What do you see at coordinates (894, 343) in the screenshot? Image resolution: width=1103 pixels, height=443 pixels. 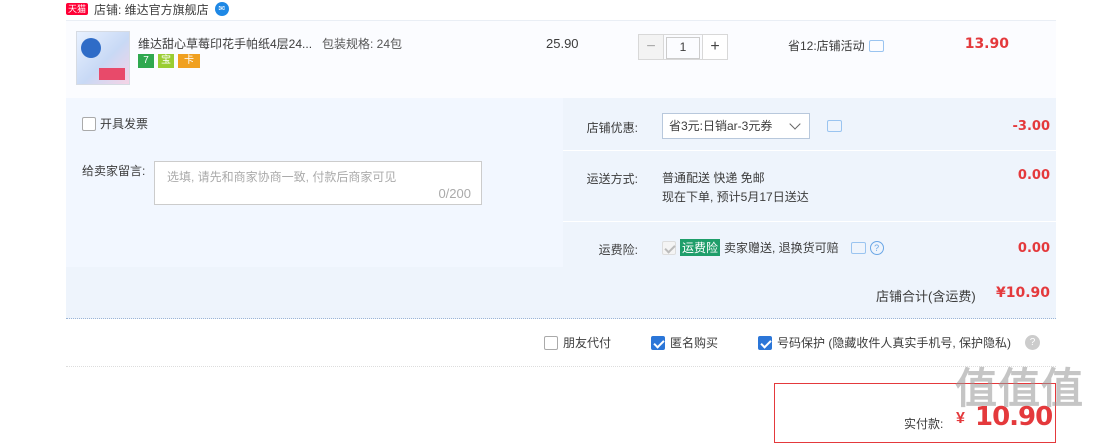 I see `number-protection-label: 号码保护 (隐藏收件人真实手机号, 保护隐私)` at bounding box center [894, 343].